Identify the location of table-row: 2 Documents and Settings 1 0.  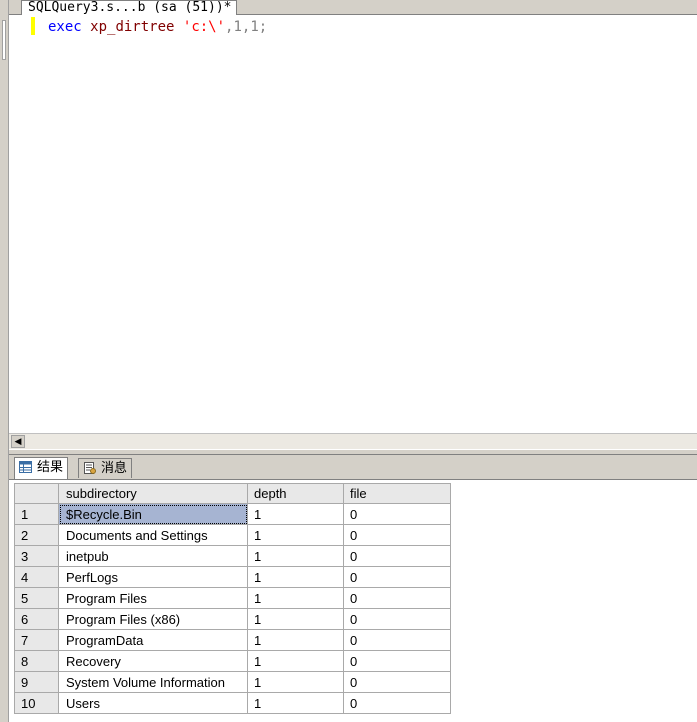
(232, 535).